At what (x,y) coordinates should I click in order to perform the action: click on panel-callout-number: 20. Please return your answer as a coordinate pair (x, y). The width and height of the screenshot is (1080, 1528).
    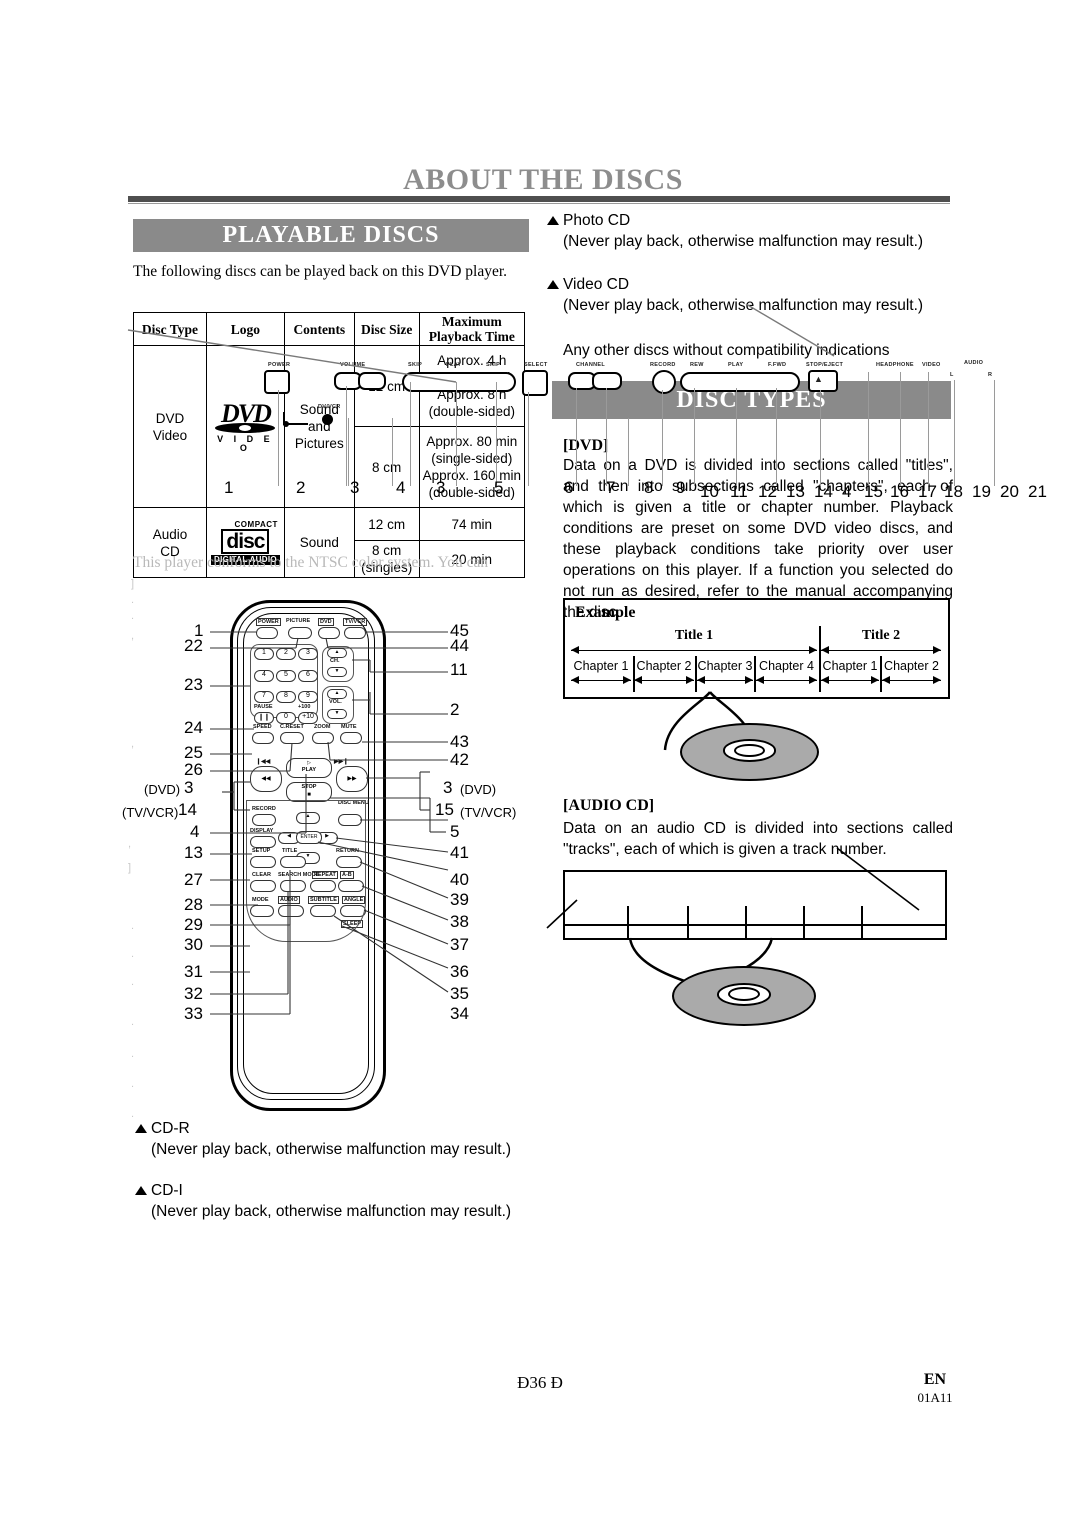
    Looking at the image, I should click on (1009, 491).